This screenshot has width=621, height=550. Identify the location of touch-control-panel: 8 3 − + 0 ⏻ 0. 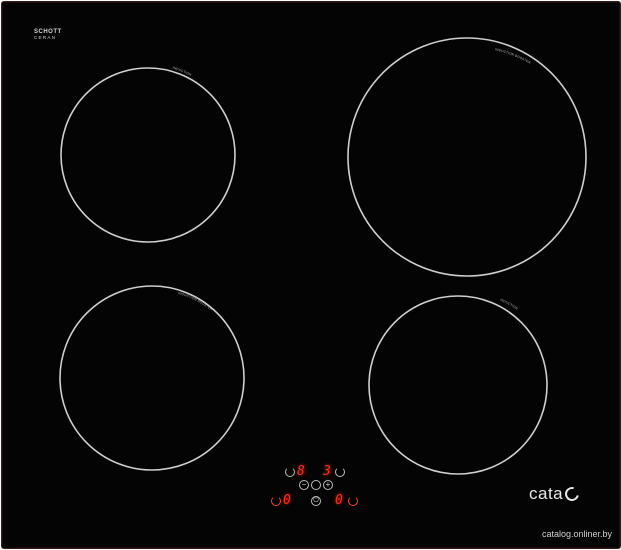
(319, 490).